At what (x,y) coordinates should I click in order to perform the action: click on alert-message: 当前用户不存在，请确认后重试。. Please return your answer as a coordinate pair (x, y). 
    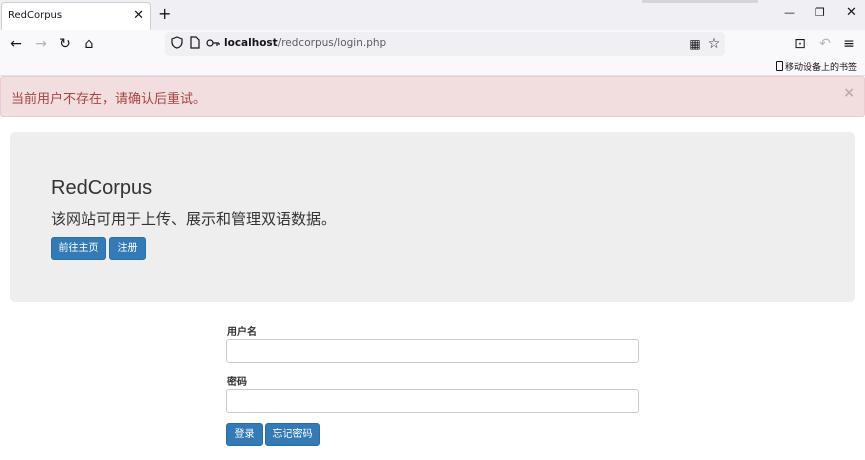
    Looking at the image, I should click on (109, 99).